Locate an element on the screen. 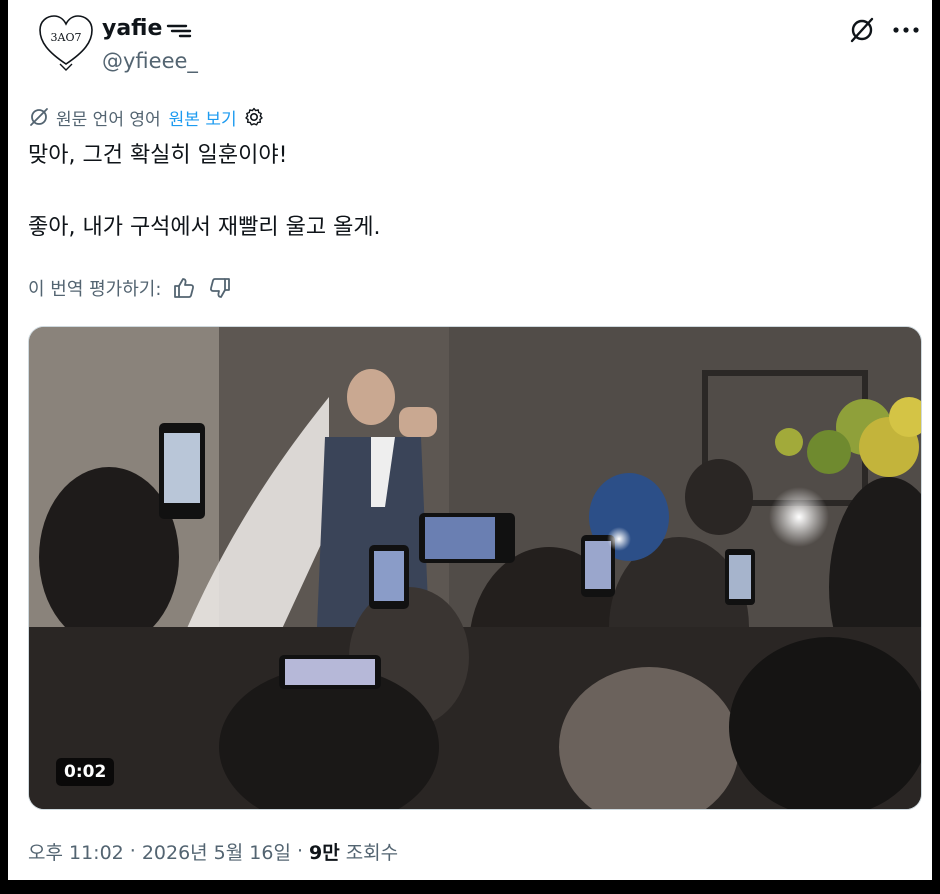 This screenshot has height=894, width=940. show-original-link: 원본 보기 is located at coordinates (203, 117).